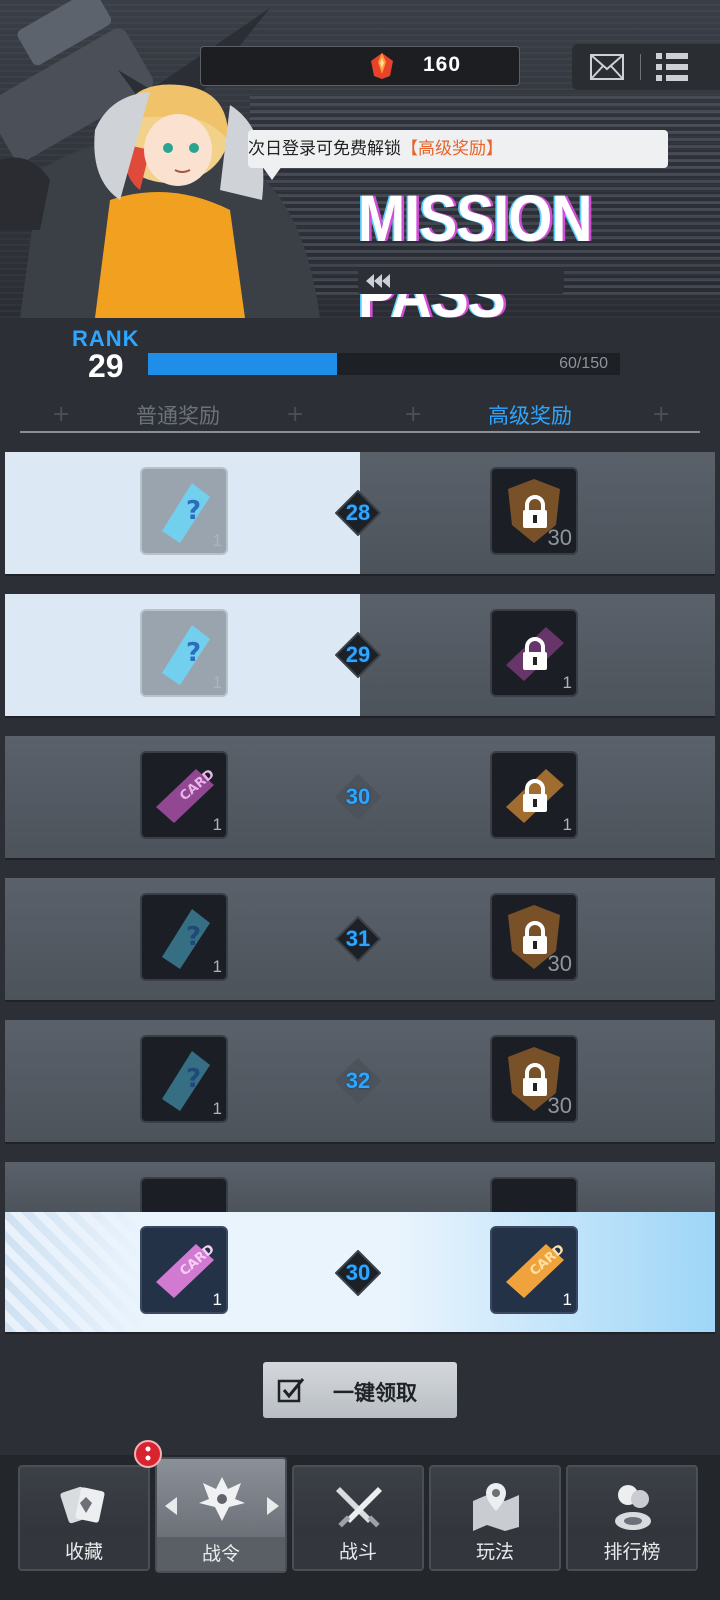  What do you see at coordinates (442, 64) in the screenshot?
I see `currency-value: 160` at bounding box center [442, 64].